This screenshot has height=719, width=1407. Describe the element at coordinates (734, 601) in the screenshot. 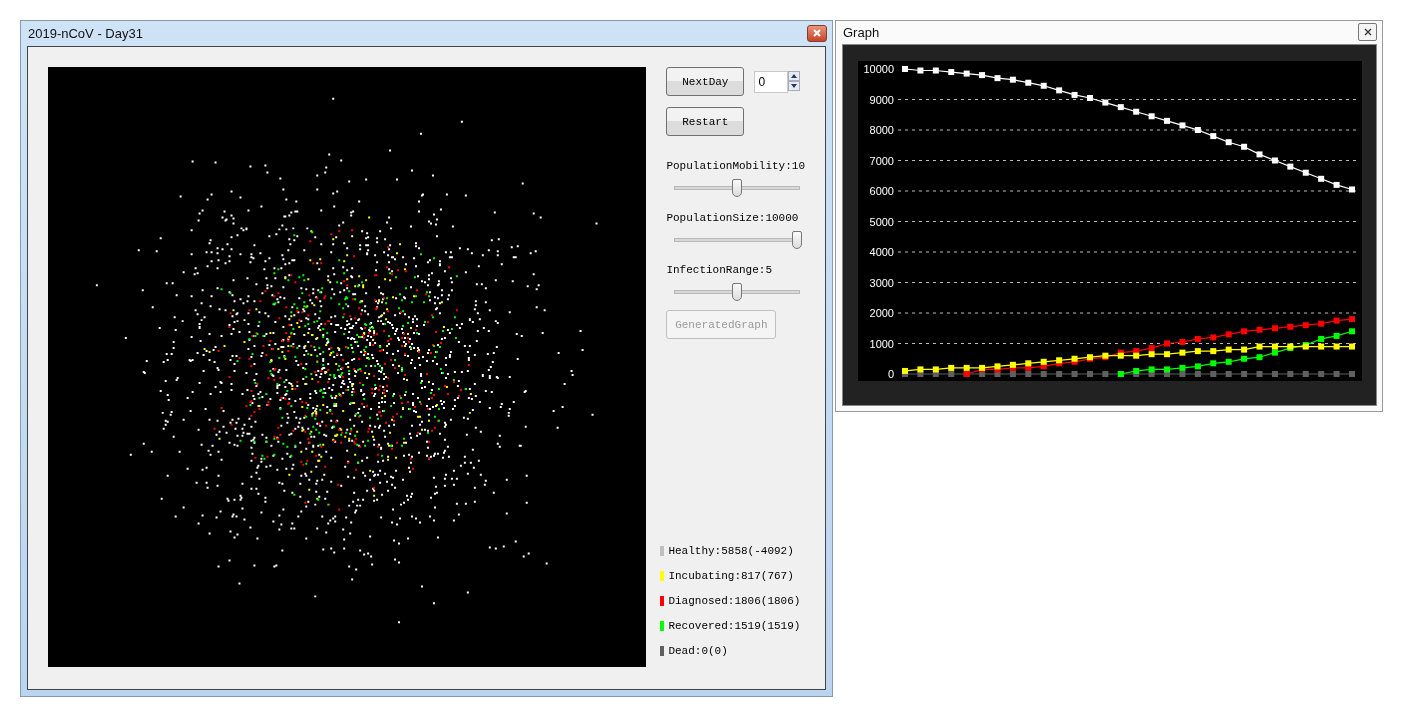

I see `legend-label: Diagnosed:1806(1806)` at that location.